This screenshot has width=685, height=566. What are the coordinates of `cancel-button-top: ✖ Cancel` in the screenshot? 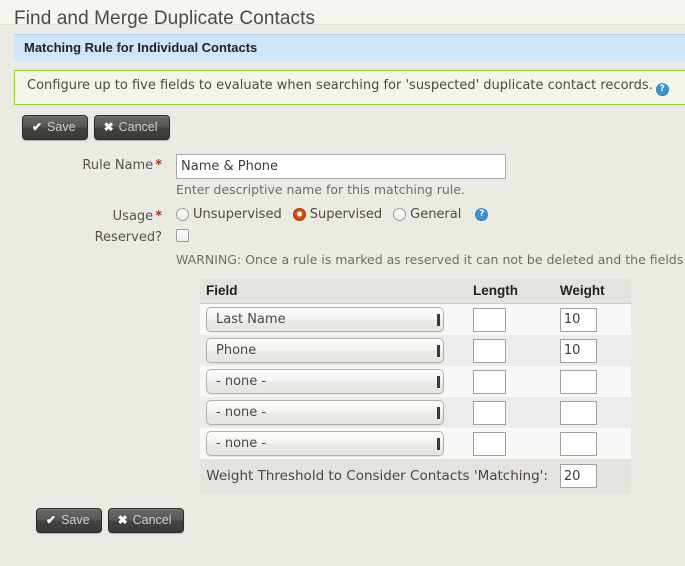 It's located at (131, 127).